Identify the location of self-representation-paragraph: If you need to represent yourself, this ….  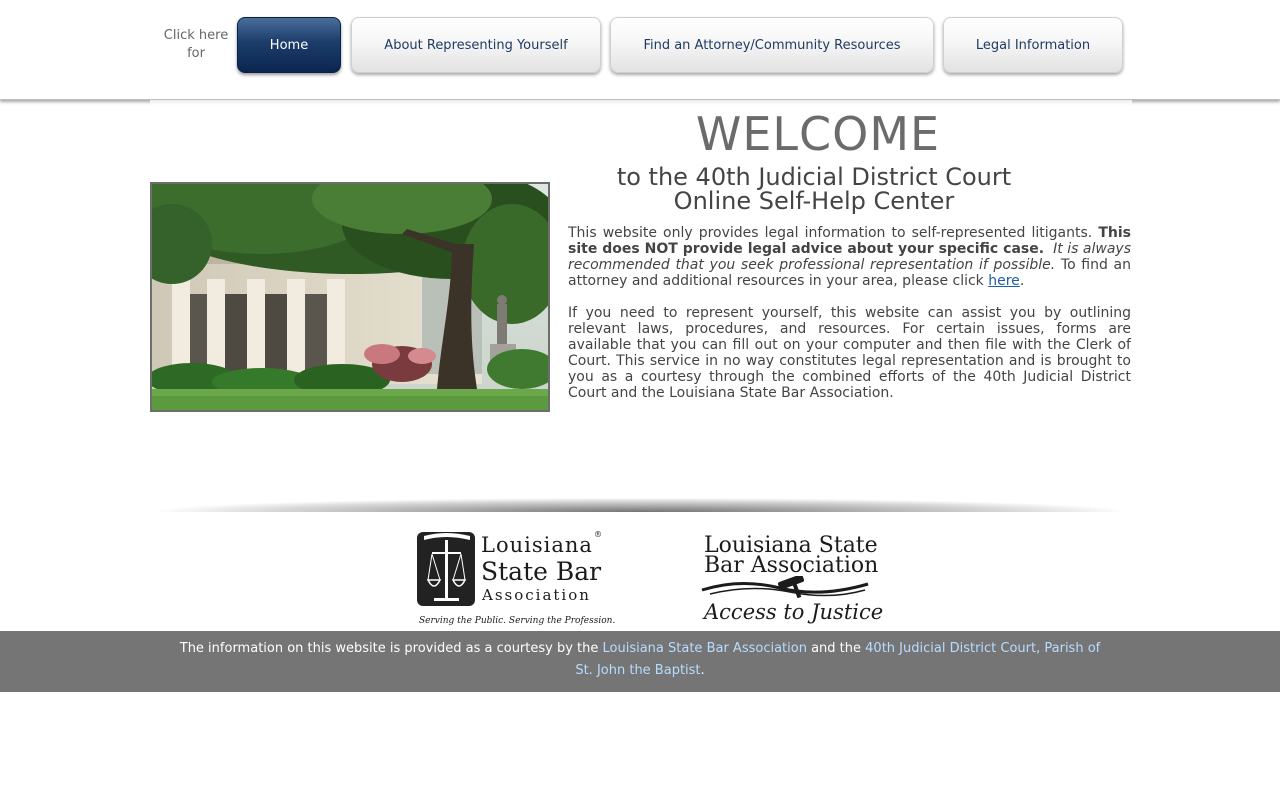
(849, 353).